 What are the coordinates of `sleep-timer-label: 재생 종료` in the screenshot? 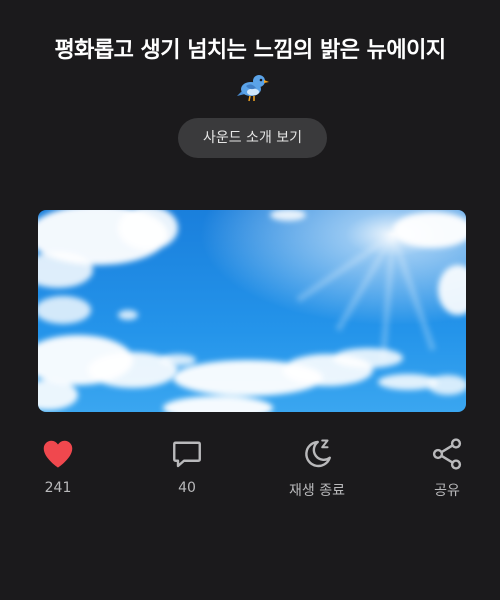 It's located at (317, 491).